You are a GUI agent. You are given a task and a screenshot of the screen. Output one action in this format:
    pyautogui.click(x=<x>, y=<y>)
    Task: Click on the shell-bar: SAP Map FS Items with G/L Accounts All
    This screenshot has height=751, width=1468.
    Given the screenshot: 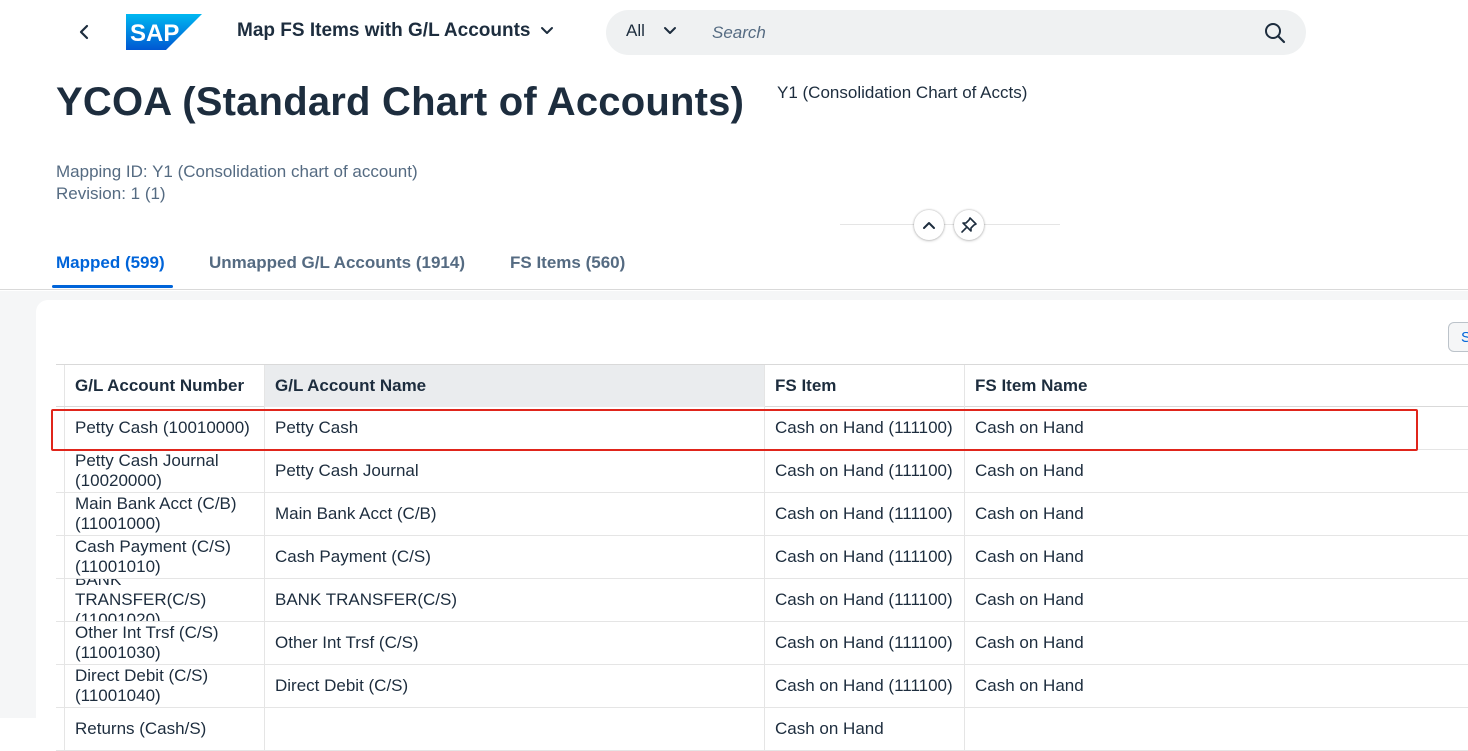 What is the action you would take?
    pyautogui.click(x=734, y=32)
    